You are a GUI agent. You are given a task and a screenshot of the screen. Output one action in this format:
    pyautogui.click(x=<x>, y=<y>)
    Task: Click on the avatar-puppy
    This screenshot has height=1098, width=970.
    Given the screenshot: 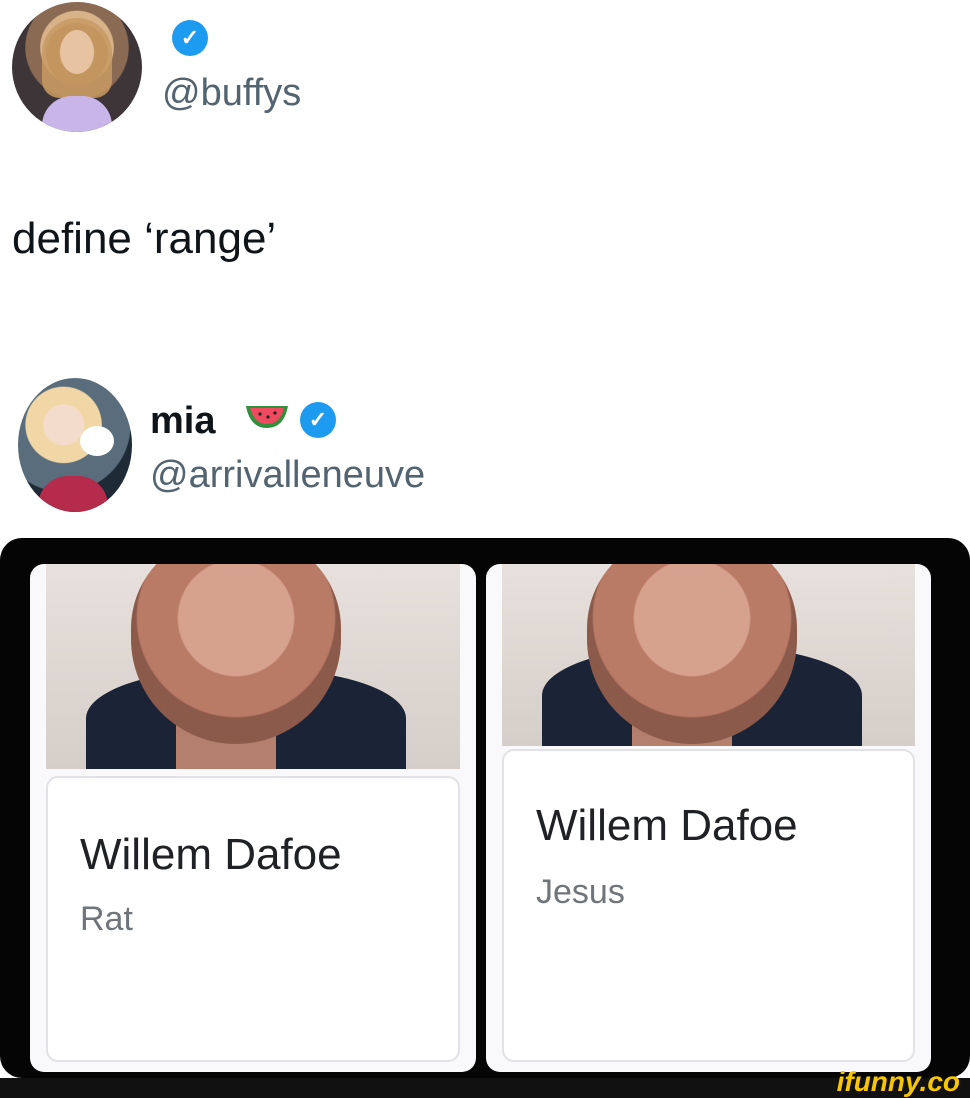 What is the action you would take?
    pyautogui.click(x=97, y=441)
    